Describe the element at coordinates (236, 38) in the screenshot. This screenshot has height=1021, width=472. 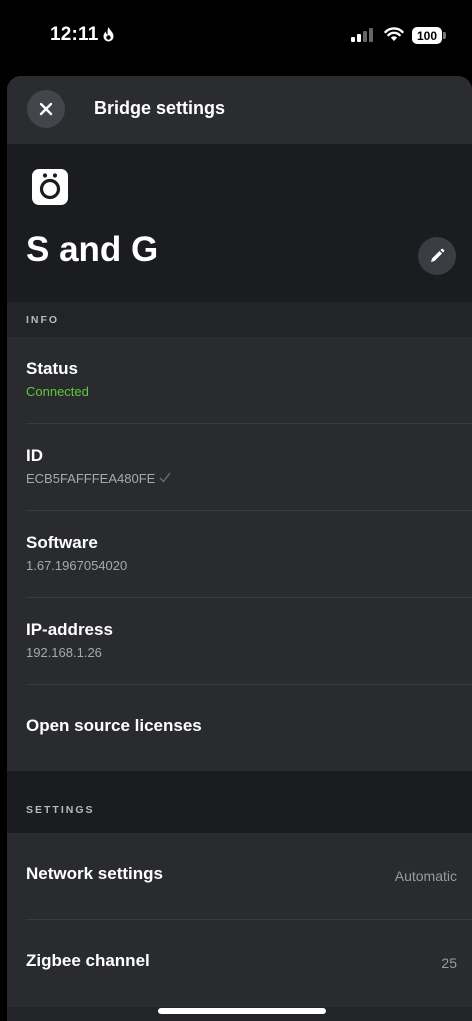
I see `status-bar: 12:11 100` at that location.